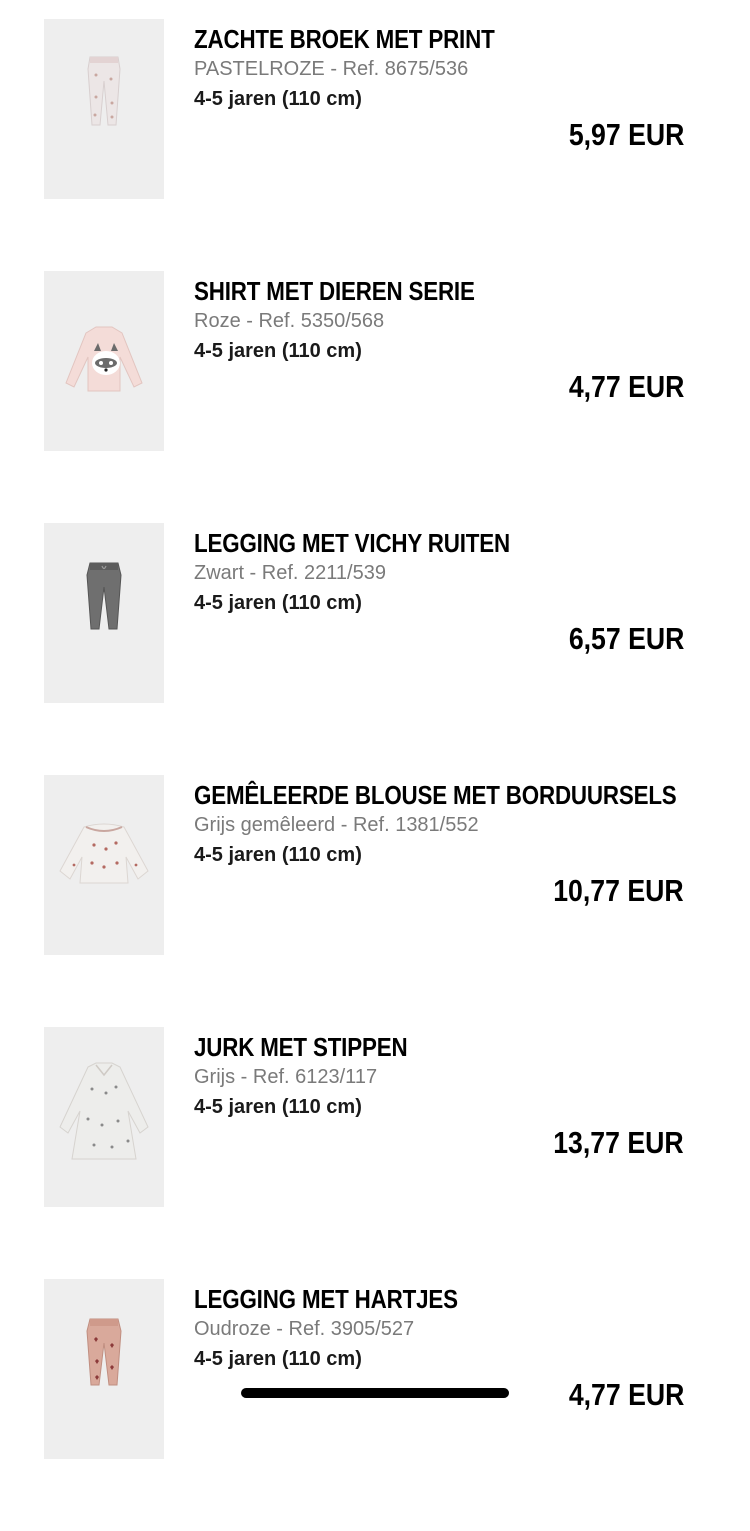  I want to click on product-color-ref: Oudroze - Ref. 3905/527, so click(304, 1329).